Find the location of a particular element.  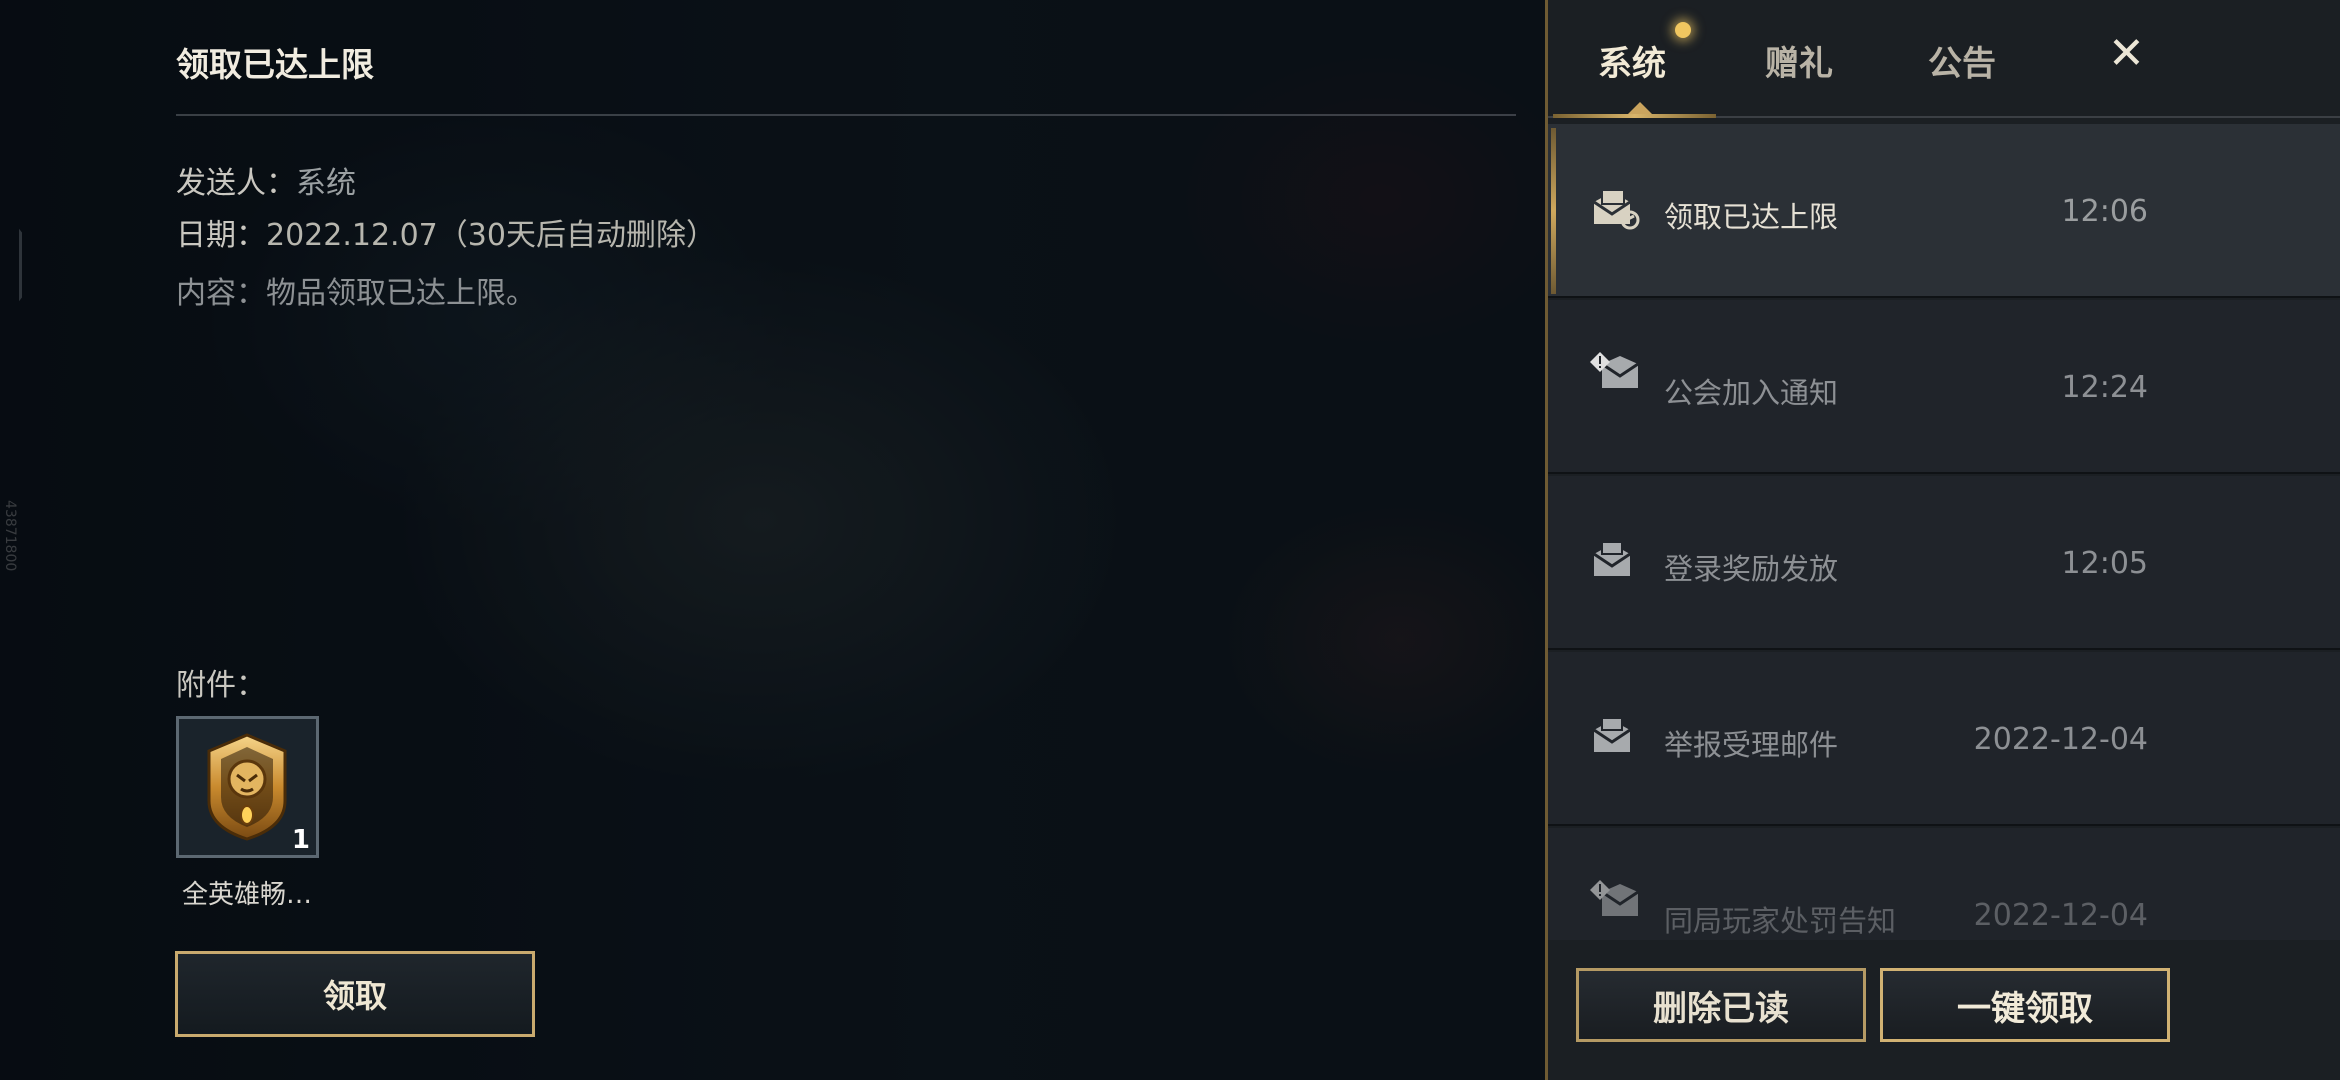

divider is located at coordinates (846, 115).